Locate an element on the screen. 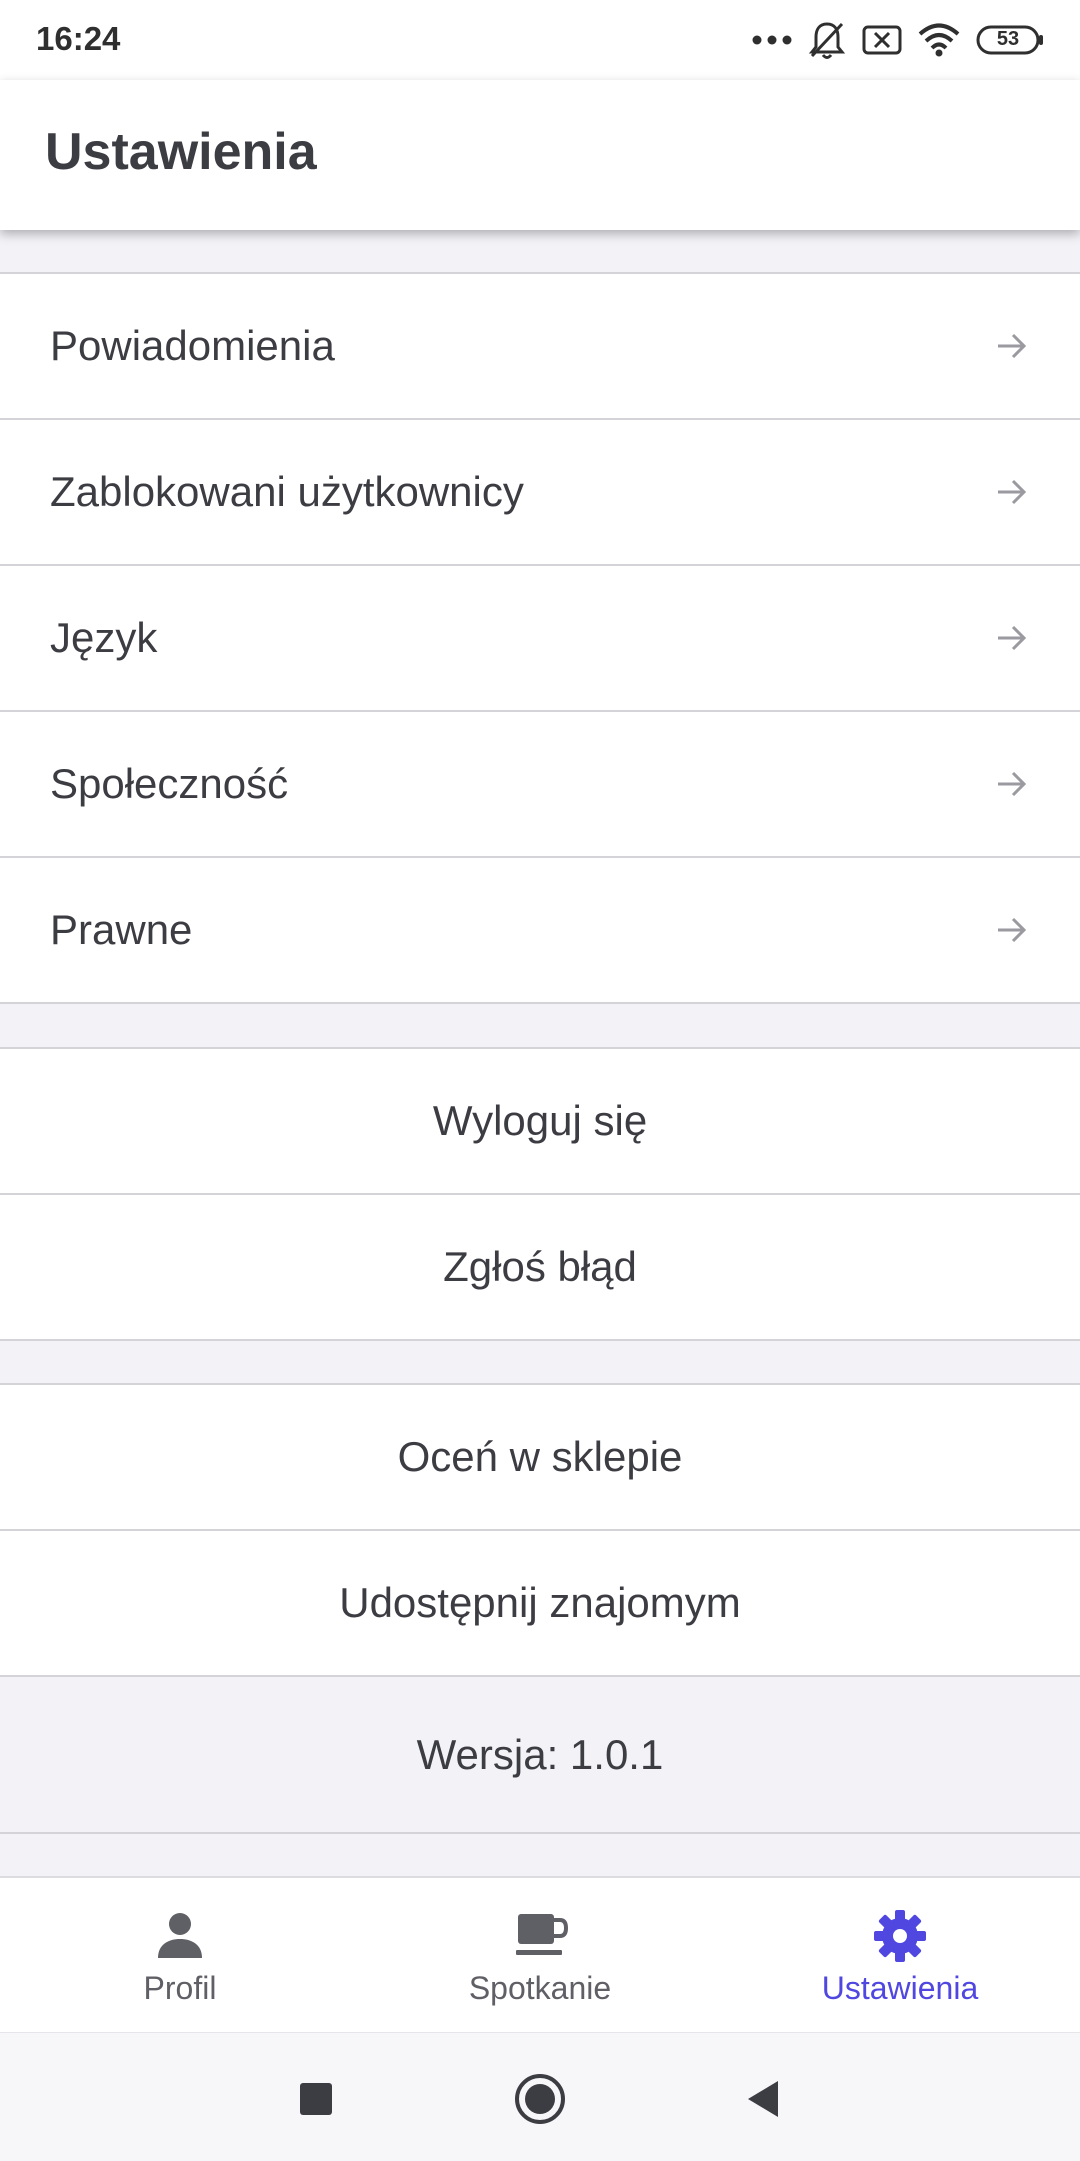 This screenshot has height=2161, width=1080. system-navigation is located at coordinates (540, 2096).